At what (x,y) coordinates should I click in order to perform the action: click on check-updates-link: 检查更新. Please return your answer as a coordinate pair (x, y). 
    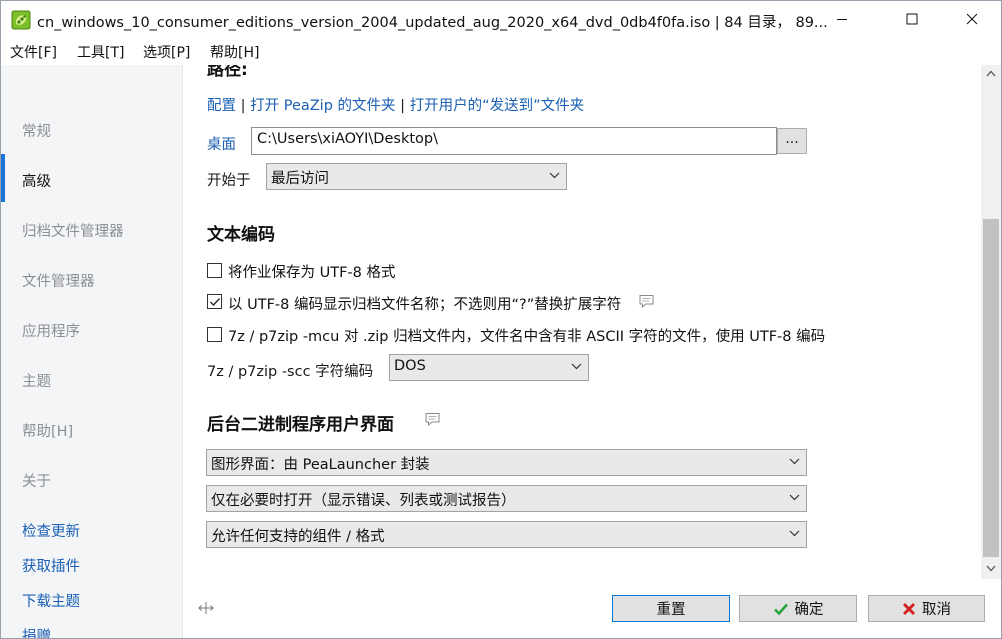
    Looking at the image, I should click on (51, 530).